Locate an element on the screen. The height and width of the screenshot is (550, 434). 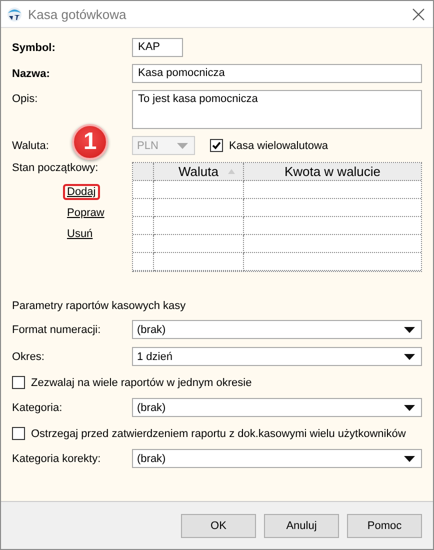
dialog-button: OK is located at coordinates (218, 526).